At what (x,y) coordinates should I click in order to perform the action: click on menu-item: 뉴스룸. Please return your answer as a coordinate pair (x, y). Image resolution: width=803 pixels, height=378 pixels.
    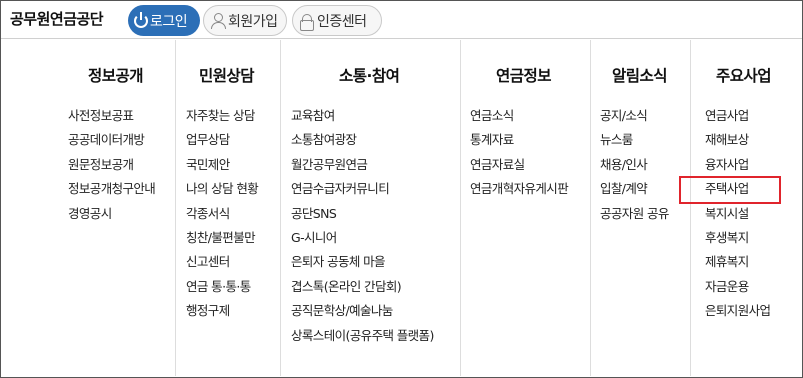
    Looking at the image, I should click on (634, 140).